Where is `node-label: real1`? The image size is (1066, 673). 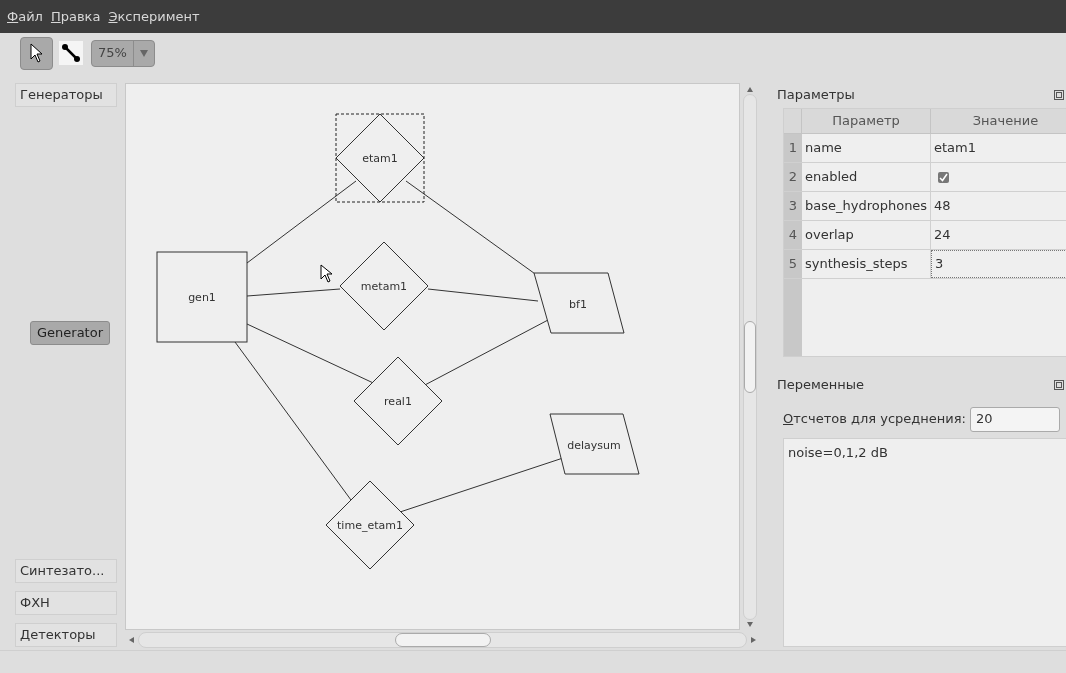 node-label: real1 is located at coordinates (398, 401).